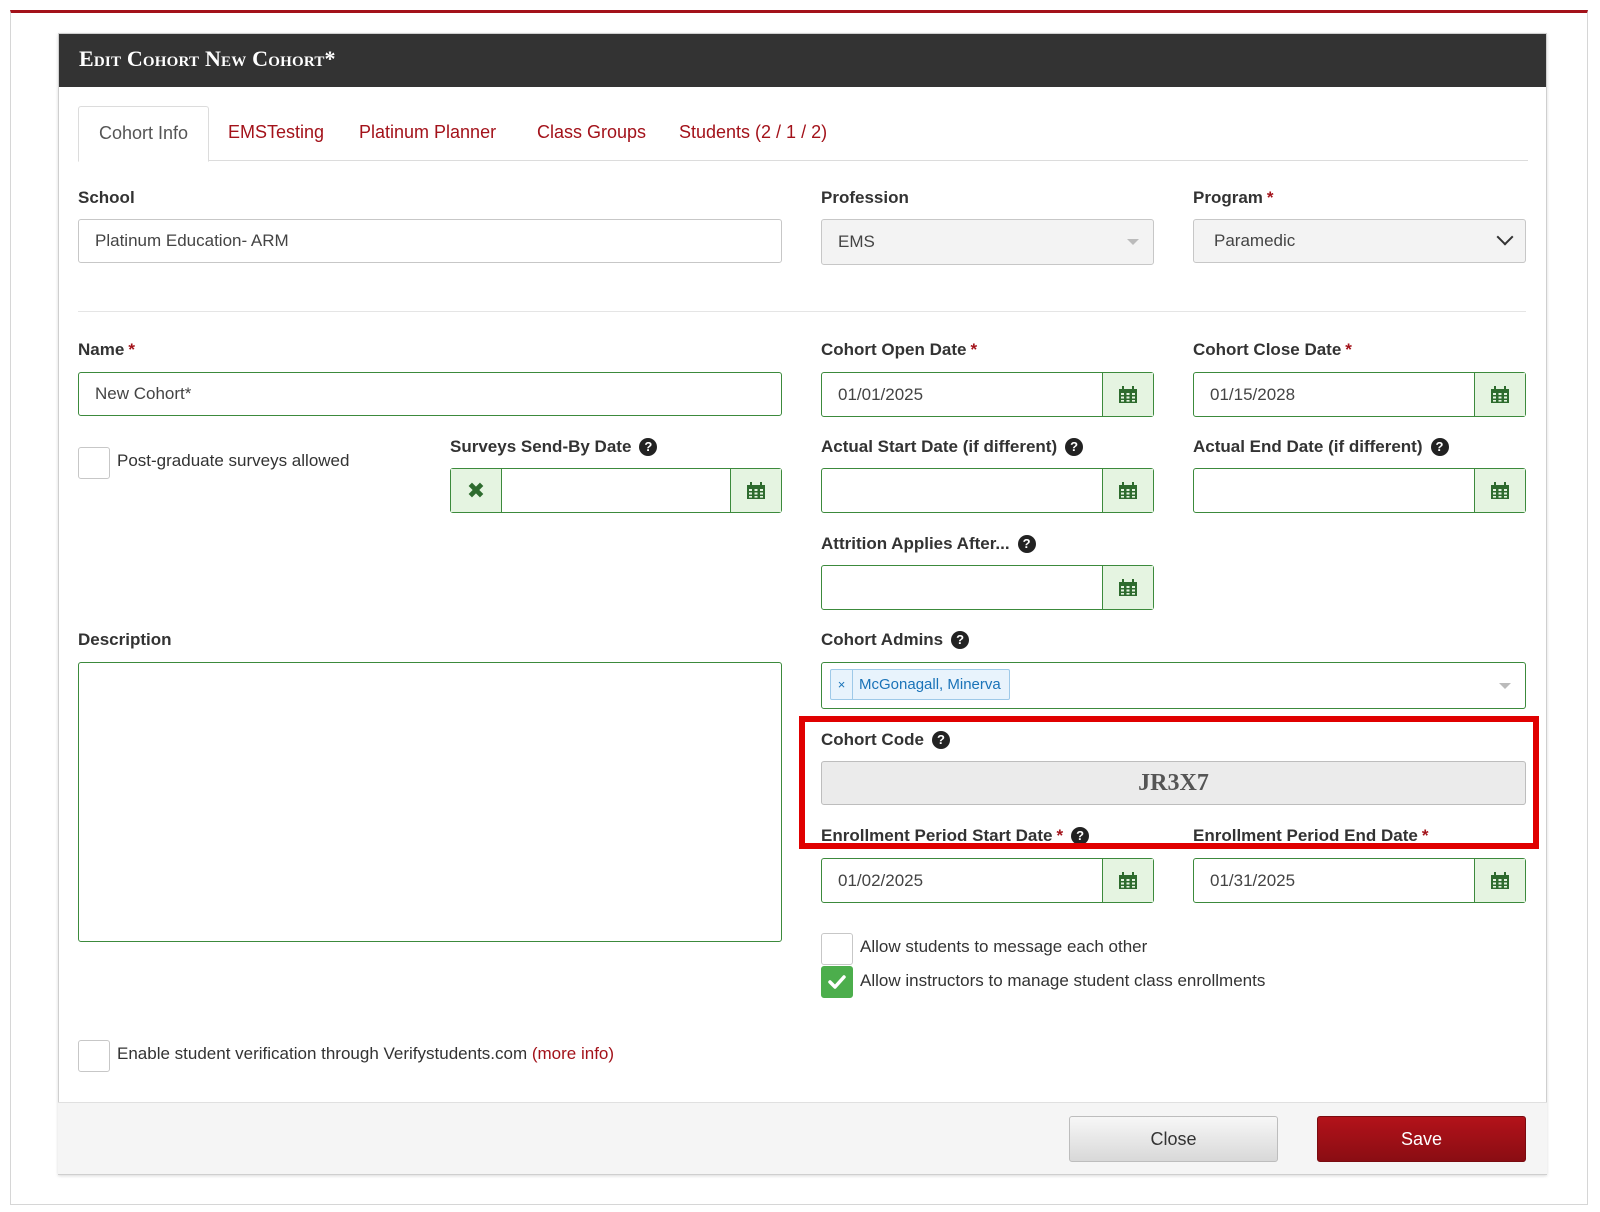 The width and height of the screenshot is (1600, 1212). What do you see at coordinates (1253, 880) in the screenshot?
I see `enroll-end-value: 01/31/2025` at bounding box center [1253, 880].